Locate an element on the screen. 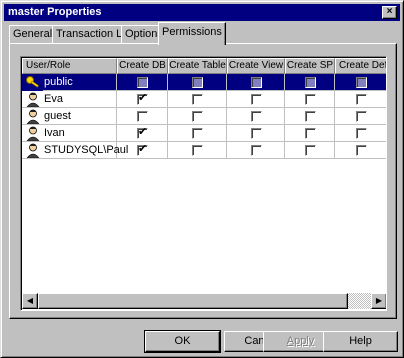 The width and height of the screenshot is (404, 358). table-row: STUDYSQL\Paul ✔ is located at coordinates (204, 150).